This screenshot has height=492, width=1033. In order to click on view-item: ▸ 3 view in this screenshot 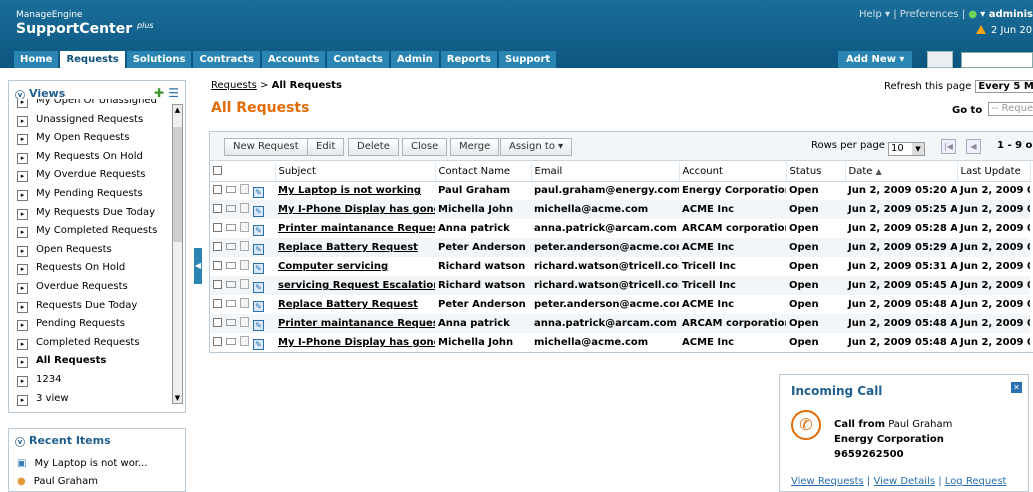, I will do `click(43, 399)`.